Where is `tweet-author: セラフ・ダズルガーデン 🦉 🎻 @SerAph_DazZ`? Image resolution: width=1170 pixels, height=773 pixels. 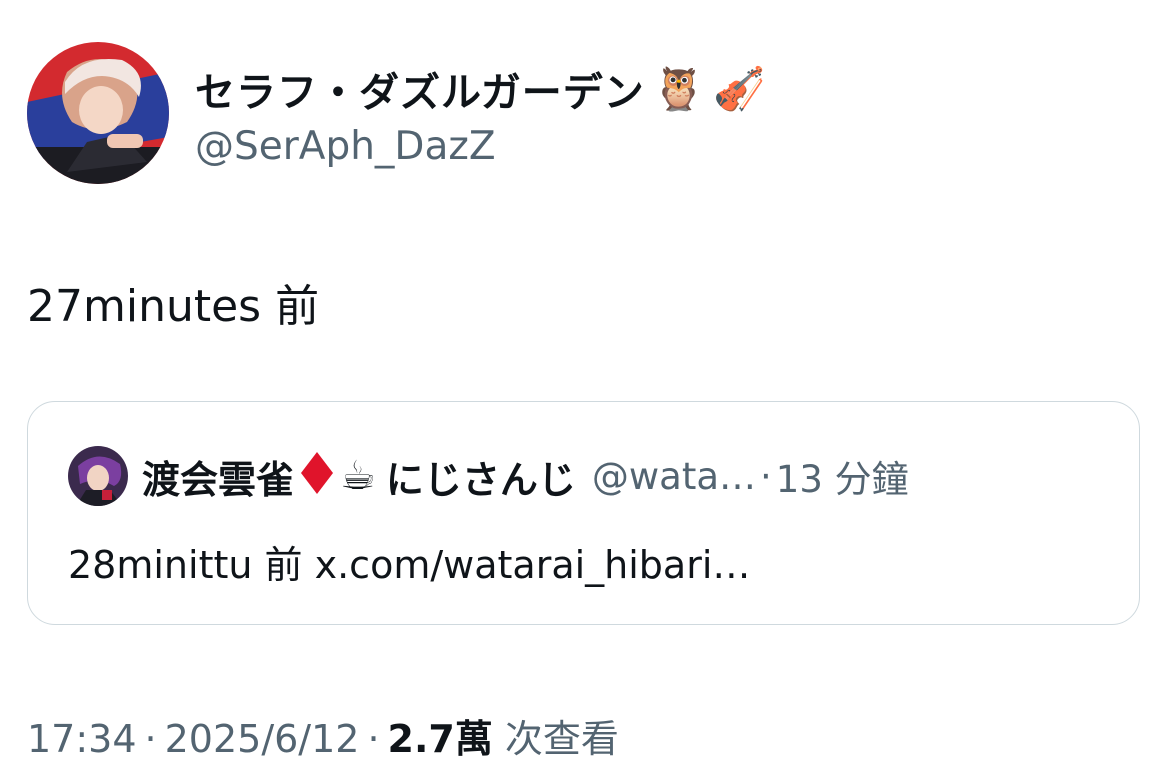 tweet-author: セラフ・ダズルガーデン 🦉 🎻 @SerAph_DazZ is located at coordinates (396, 113).